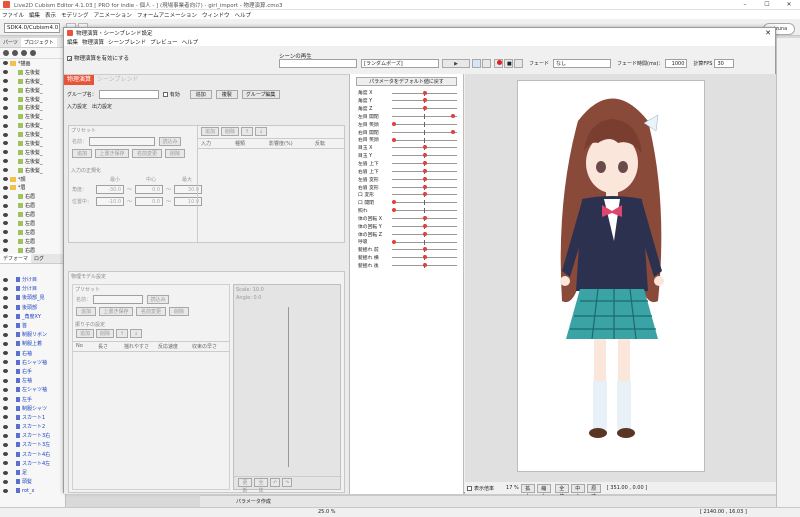  Describe the element at coordinates (210, 131) in the screenshot. I see `input-add-button: 追加` at that location.